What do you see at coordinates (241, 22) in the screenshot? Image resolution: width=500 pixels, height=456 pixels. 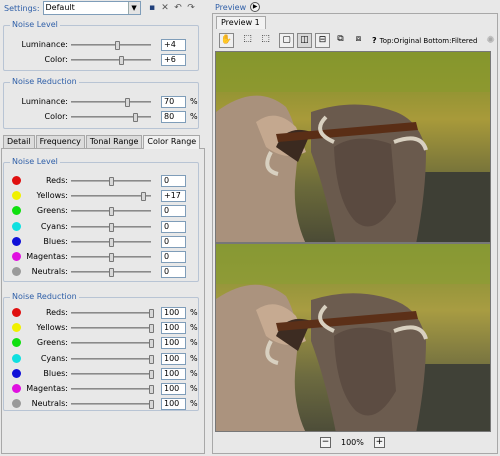 I see `tab-preview-1: Preview 1` at bounding box center [241, 22].